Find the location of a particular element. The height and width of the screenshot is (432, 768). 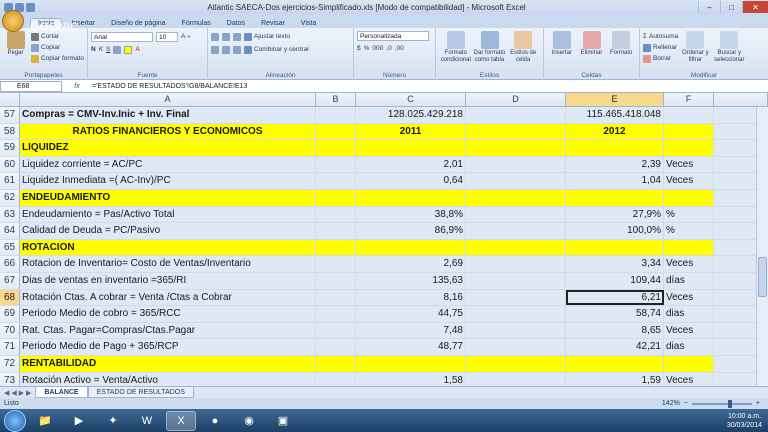

fill-color-icon is located at coordinates (128, 49).